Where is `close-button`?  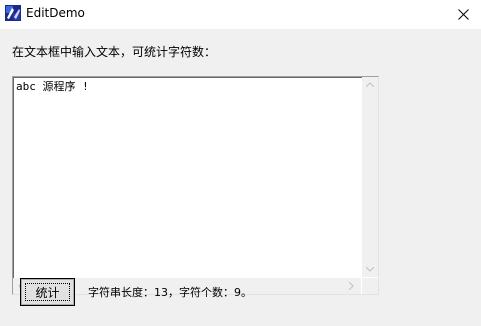
close-button is located at coordinates (463, 14).